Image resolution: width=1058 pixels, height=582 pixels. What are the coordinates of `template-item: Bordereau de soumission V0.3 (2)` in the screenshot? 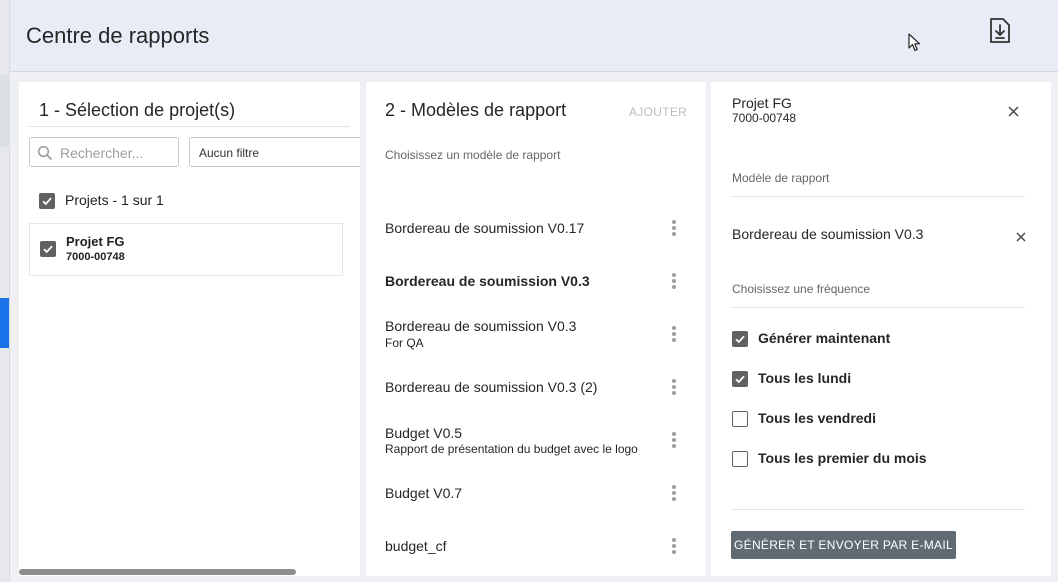 It's located at (536, 388).